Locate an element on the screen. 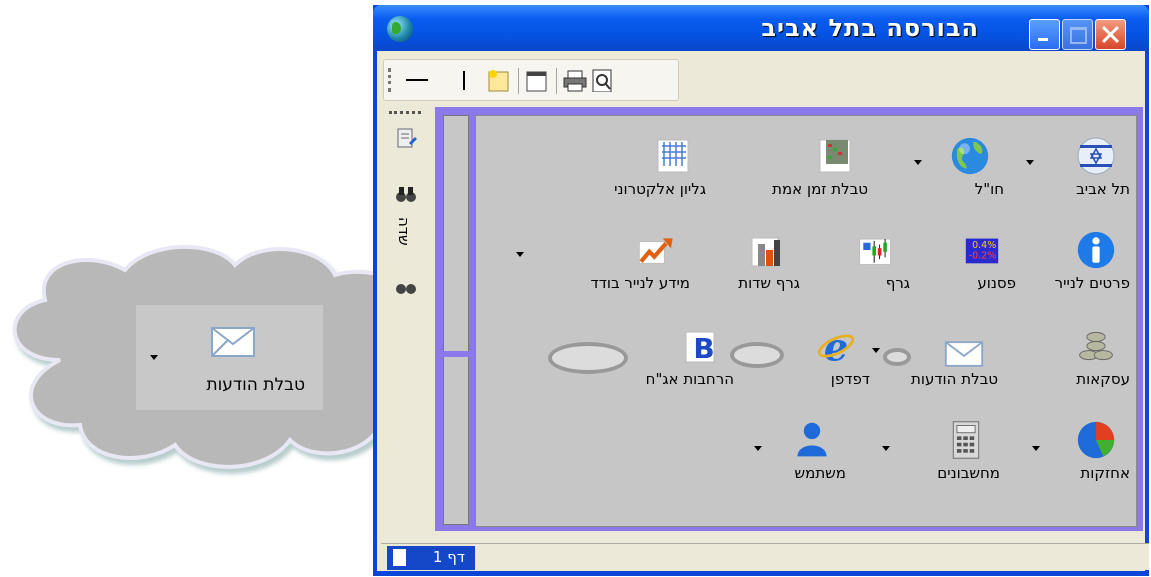 This screenshot has height=577, width=1151. item-label: גליון אלקטרוני is located at coordinates (660, 189).